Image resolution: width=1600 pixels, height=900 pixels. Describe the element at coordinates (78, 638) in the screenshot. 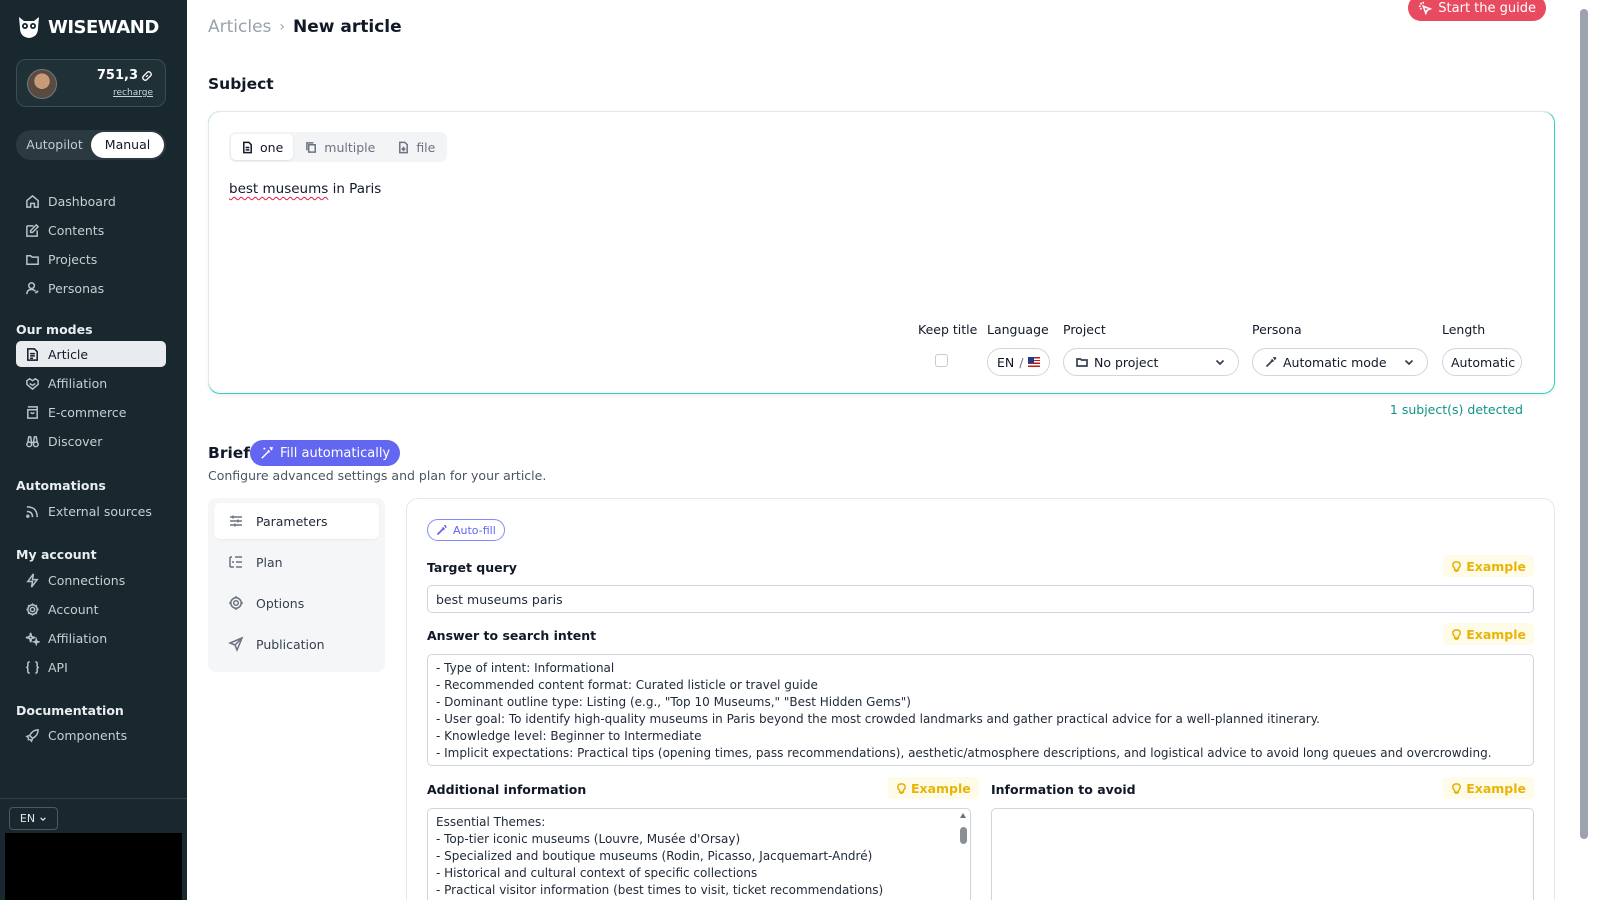

I see `sidebar-item-label: Affiliation` at that location.